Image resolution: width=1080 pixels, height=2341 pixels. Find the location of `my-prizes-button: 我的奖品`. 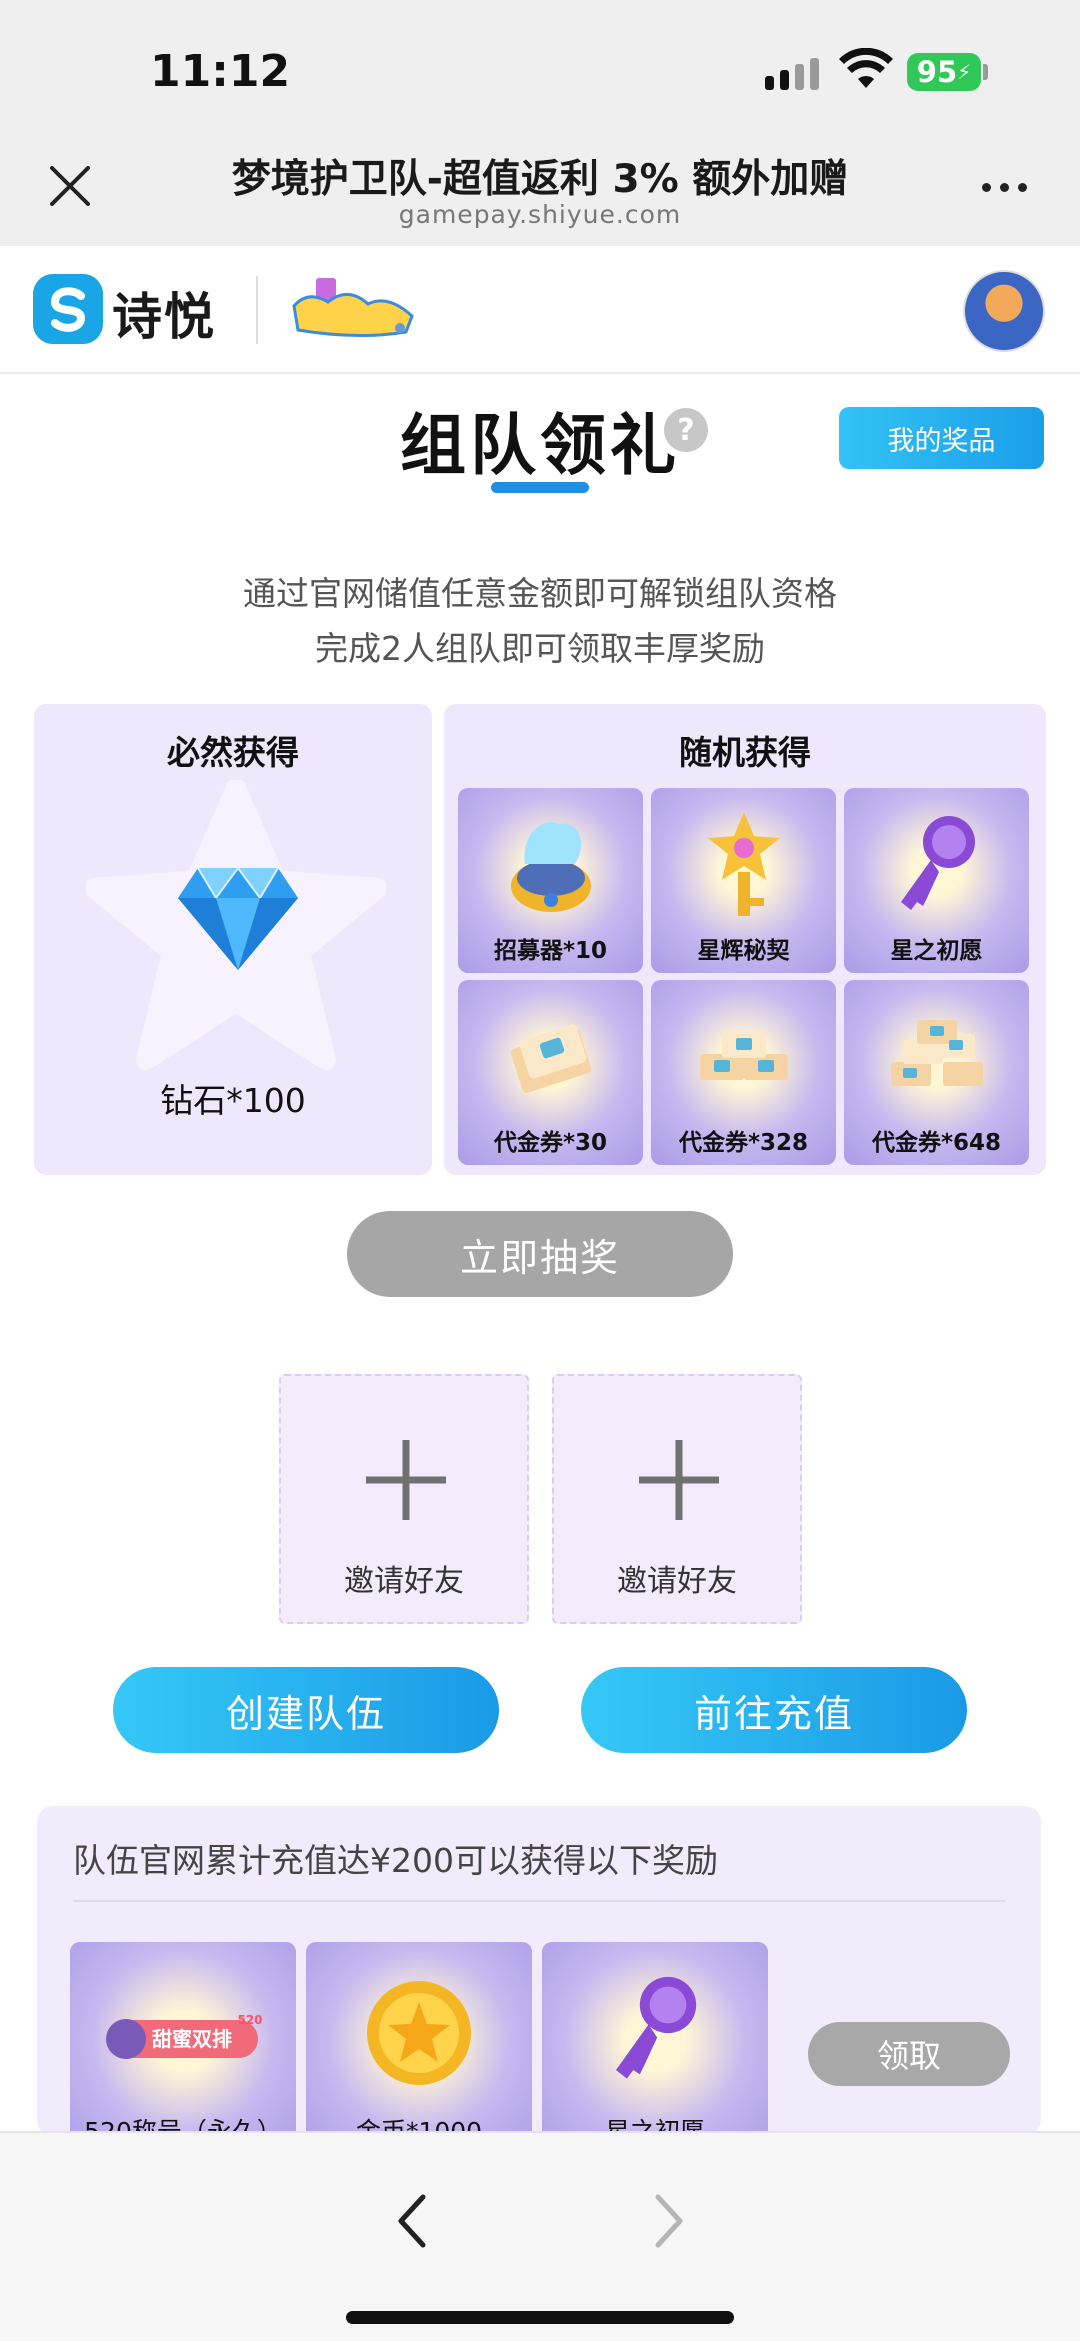

my-prizes-button: 我的奖品 is located at coordinates (941, 438).